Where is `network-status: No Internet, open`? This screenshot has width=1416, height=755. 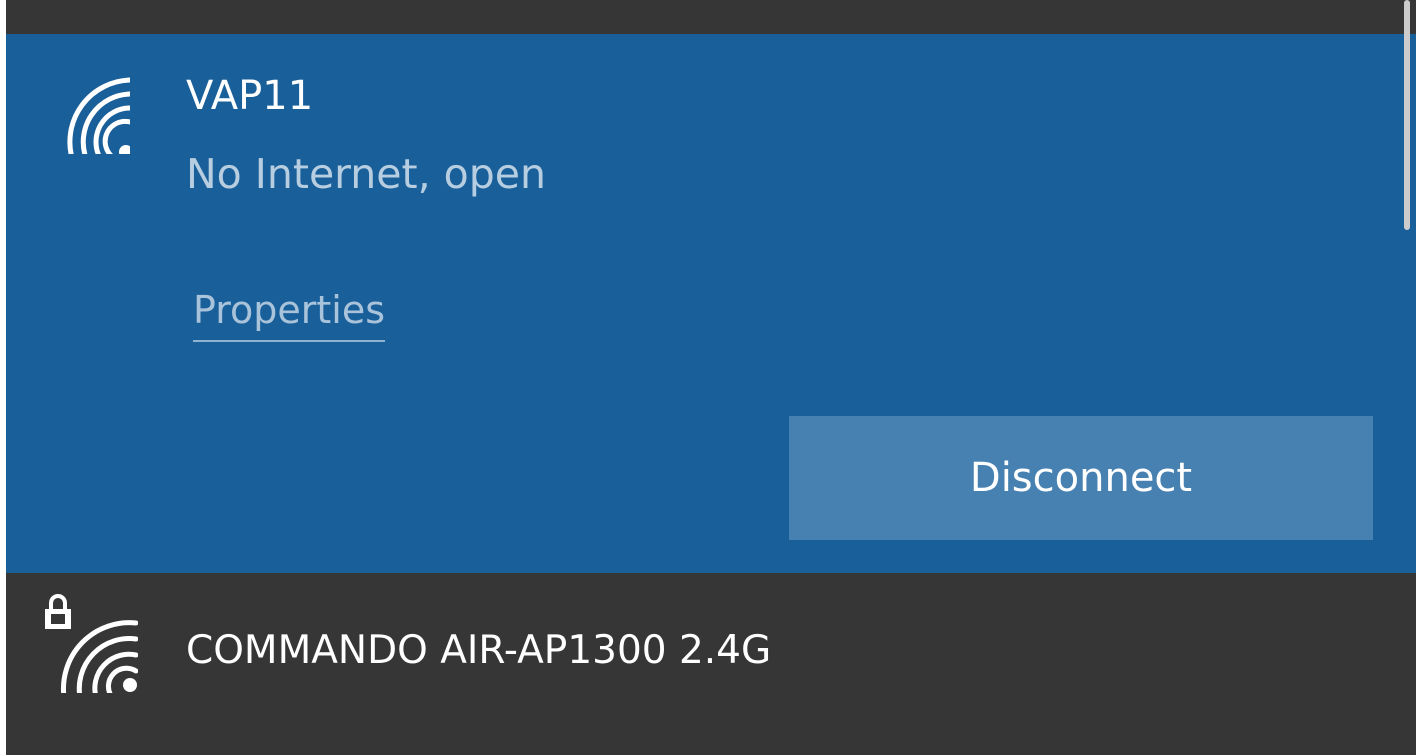 network-status: No Internet, open is located at coordinates (366, 174).